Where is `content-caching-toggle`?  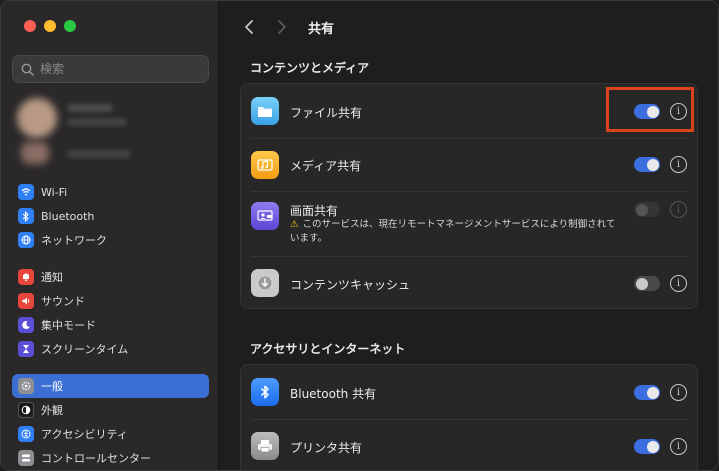
content-caching-toggle is located at coordinates (647, 283).